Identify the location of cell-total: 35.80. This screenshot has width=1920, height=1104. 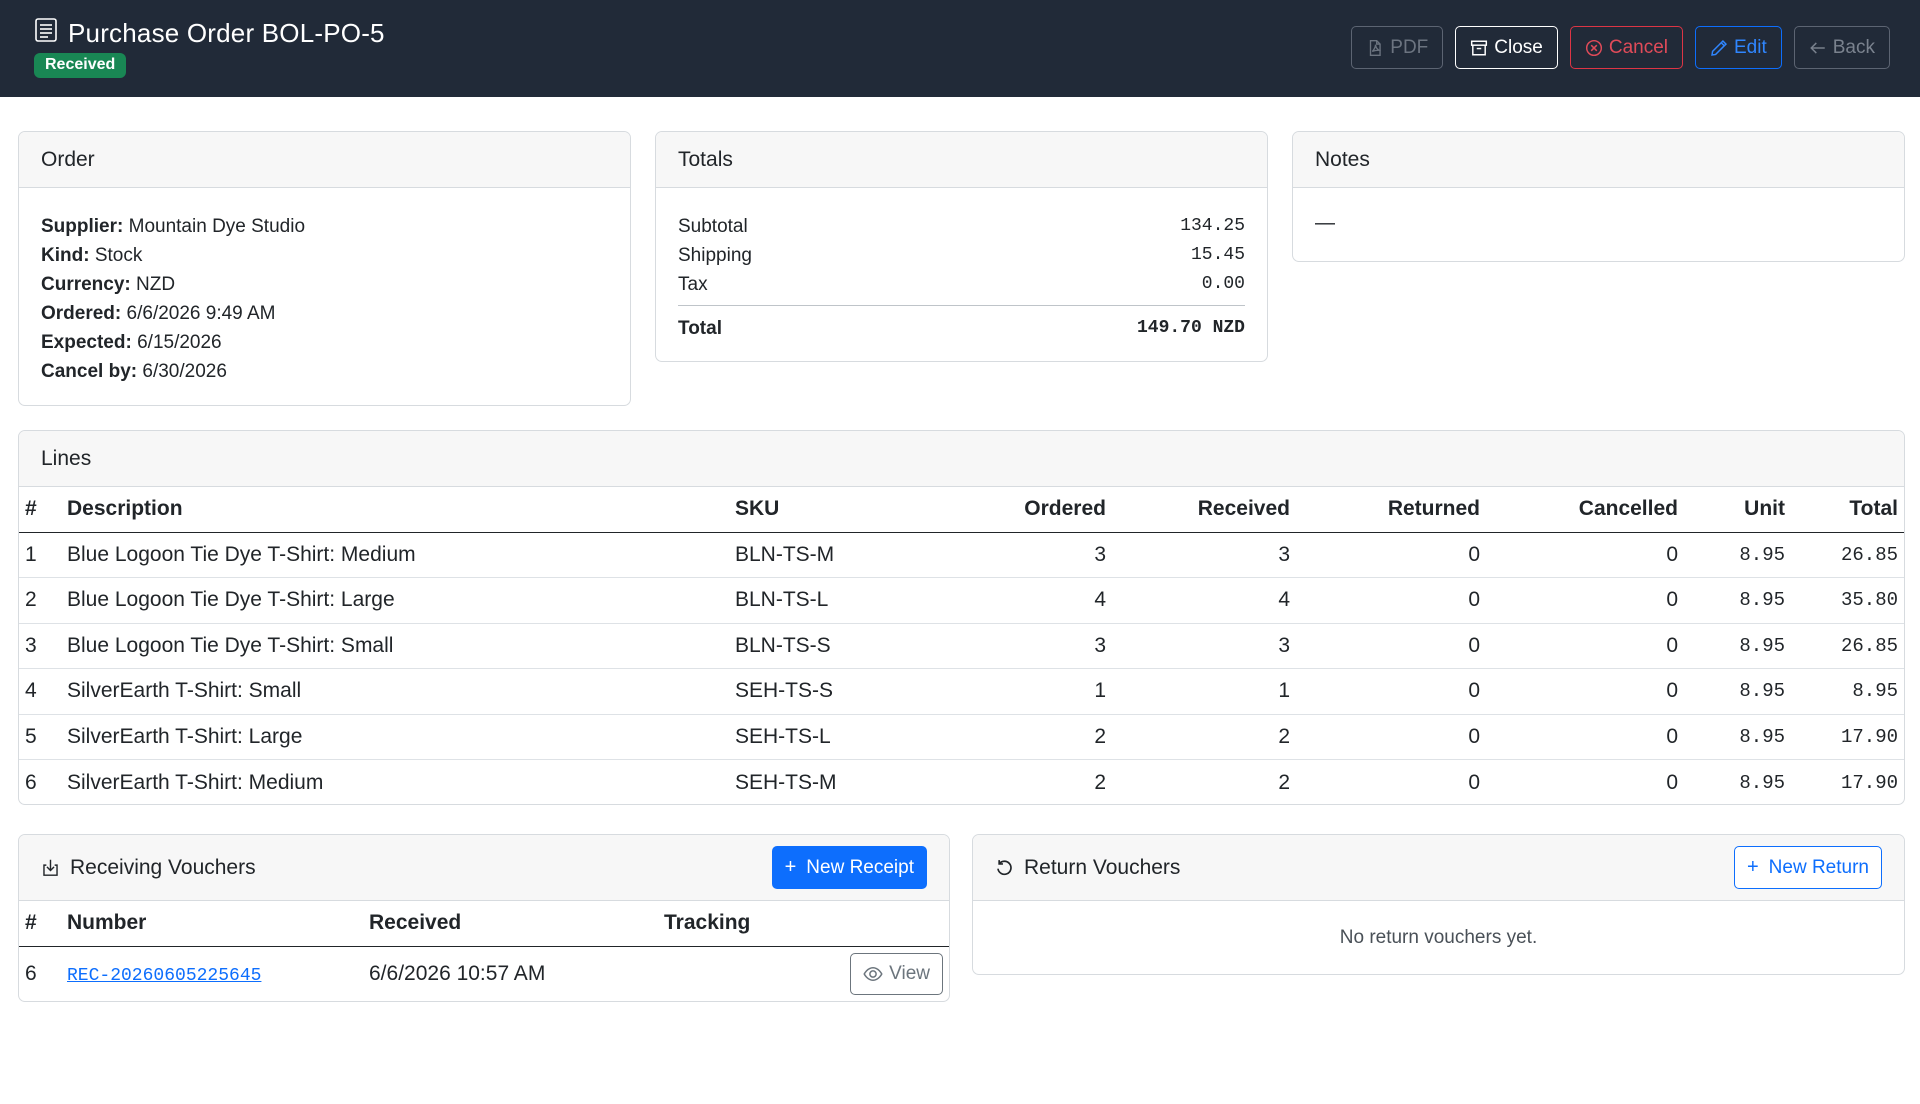
(1847, 600).